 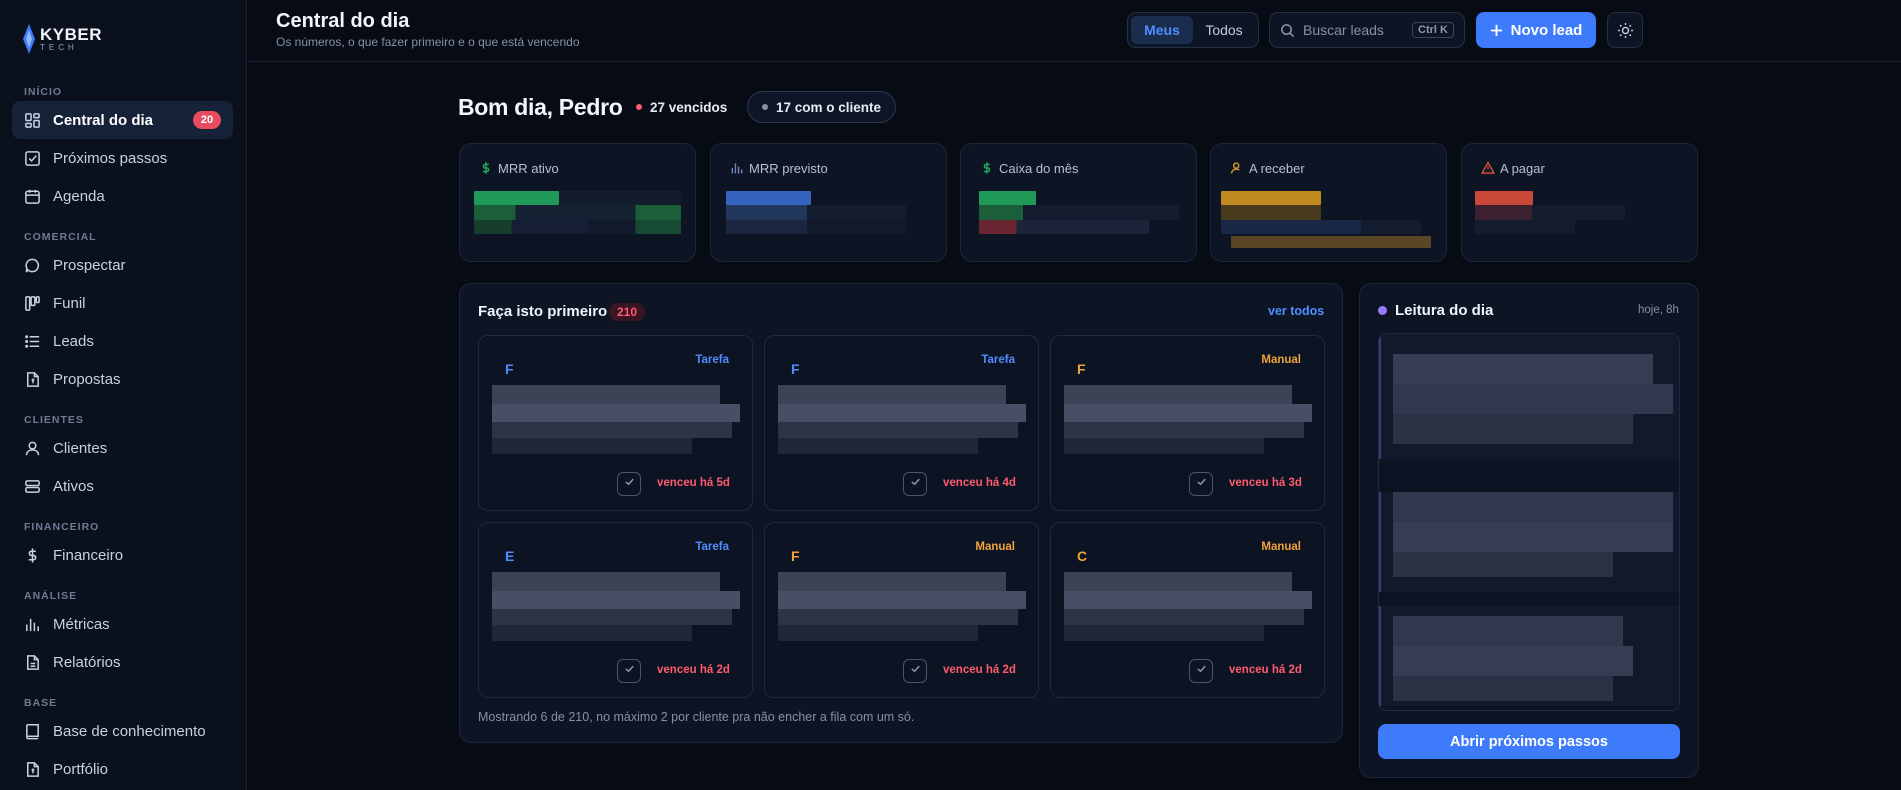 I want to click on sidebar-item-label: Financeiro, so click(x=88, y=555).